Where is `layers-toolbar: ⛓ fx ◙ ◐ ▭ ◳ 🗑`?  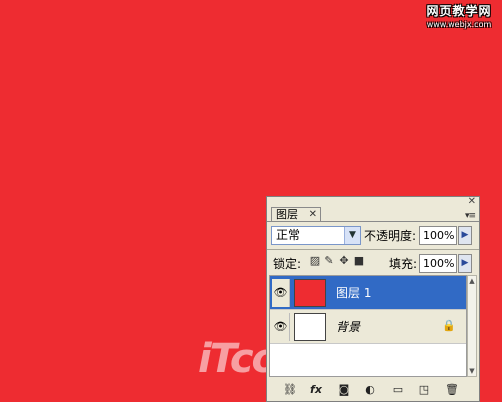
layers-toolbar: ⛓ fx ◙ ◐ ▭ ◳ 🗑 is located at coordinates (373, 390).